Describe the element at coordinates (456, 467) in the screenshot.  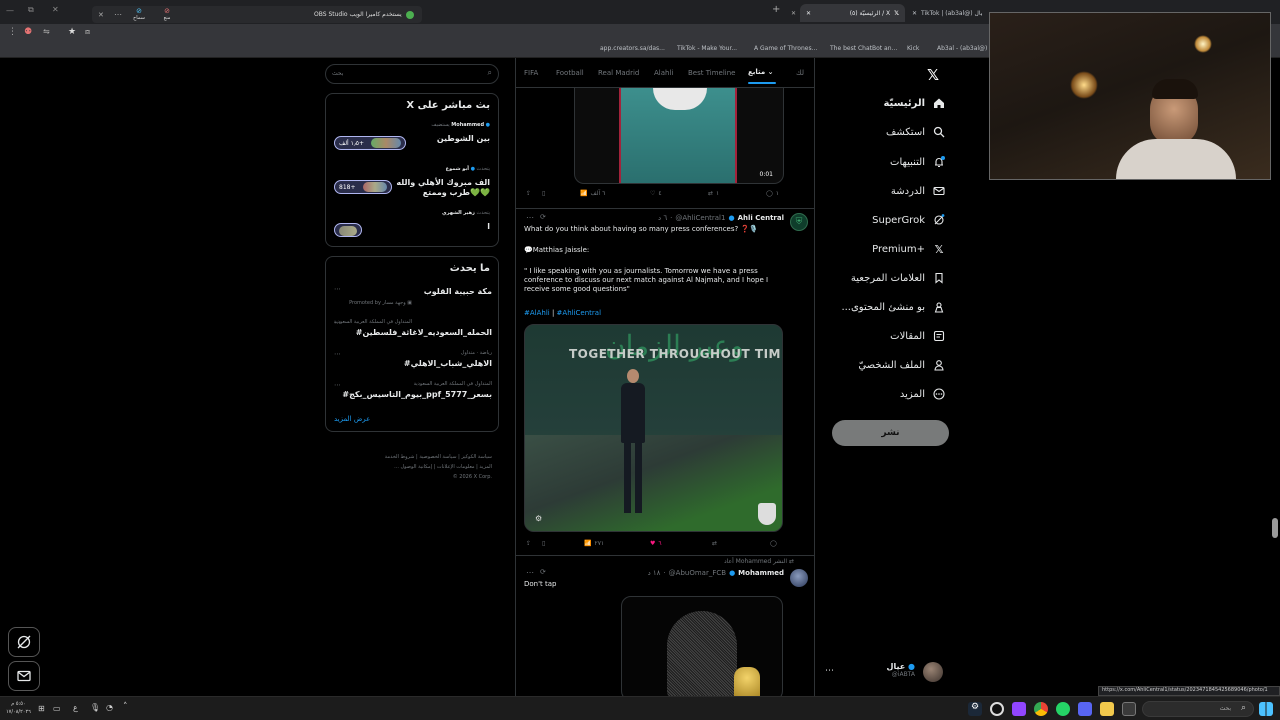
I see `footer-link: معلومات الإعلانات` at that location.